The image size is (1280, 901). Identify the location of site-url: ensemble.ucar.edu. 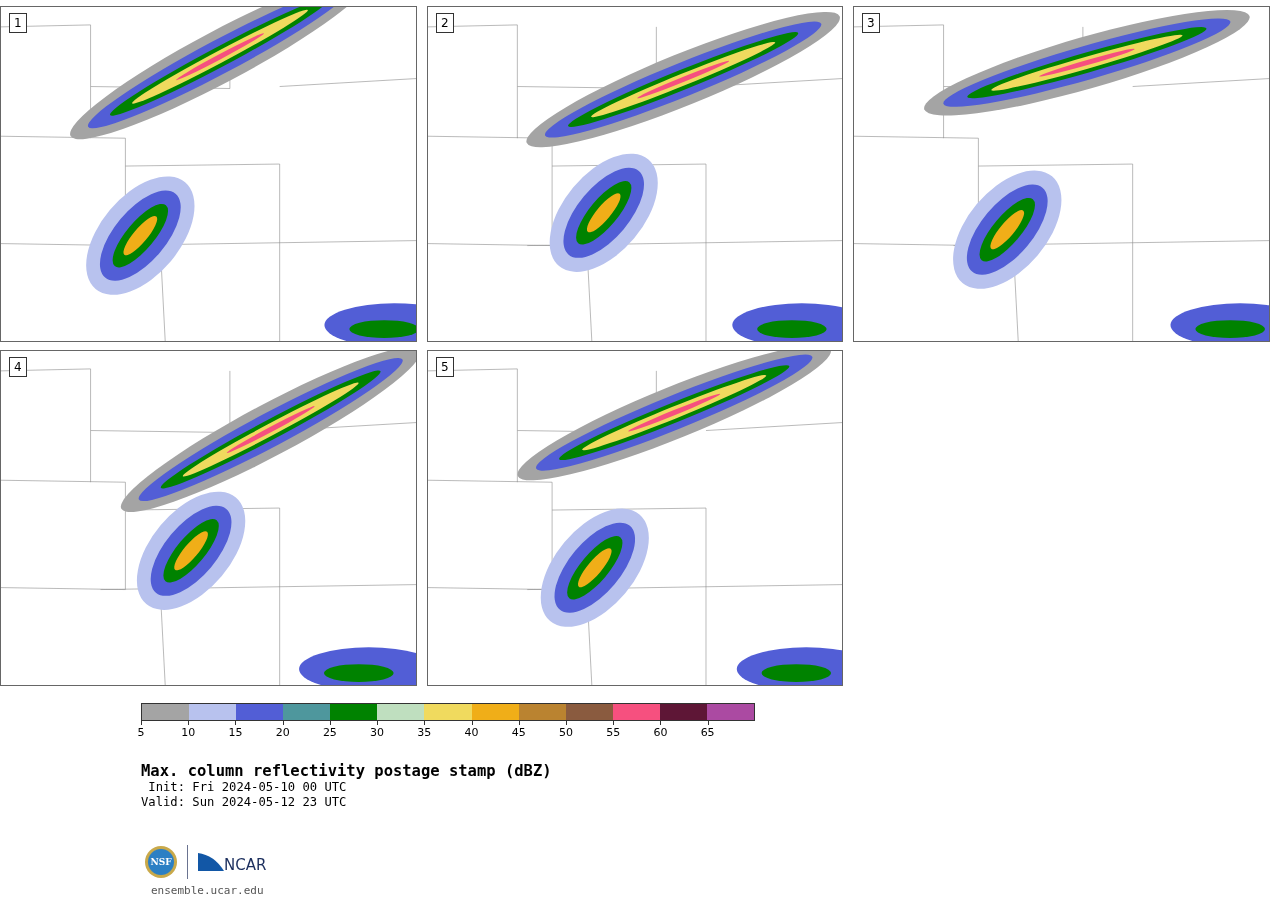
(208, 890).